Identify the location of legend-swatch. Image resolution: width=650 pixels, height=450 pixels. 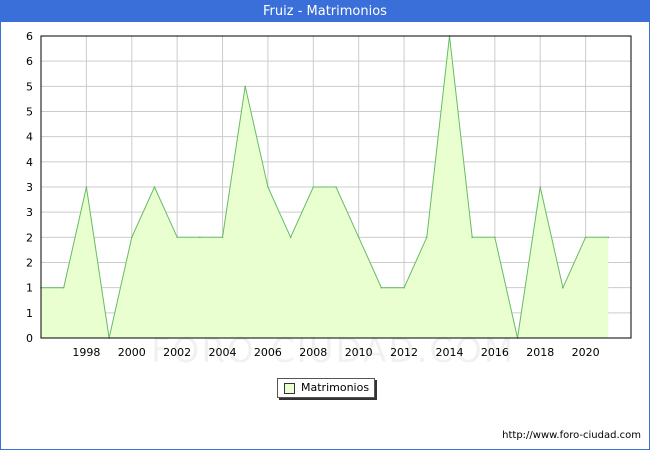
(289, 388).